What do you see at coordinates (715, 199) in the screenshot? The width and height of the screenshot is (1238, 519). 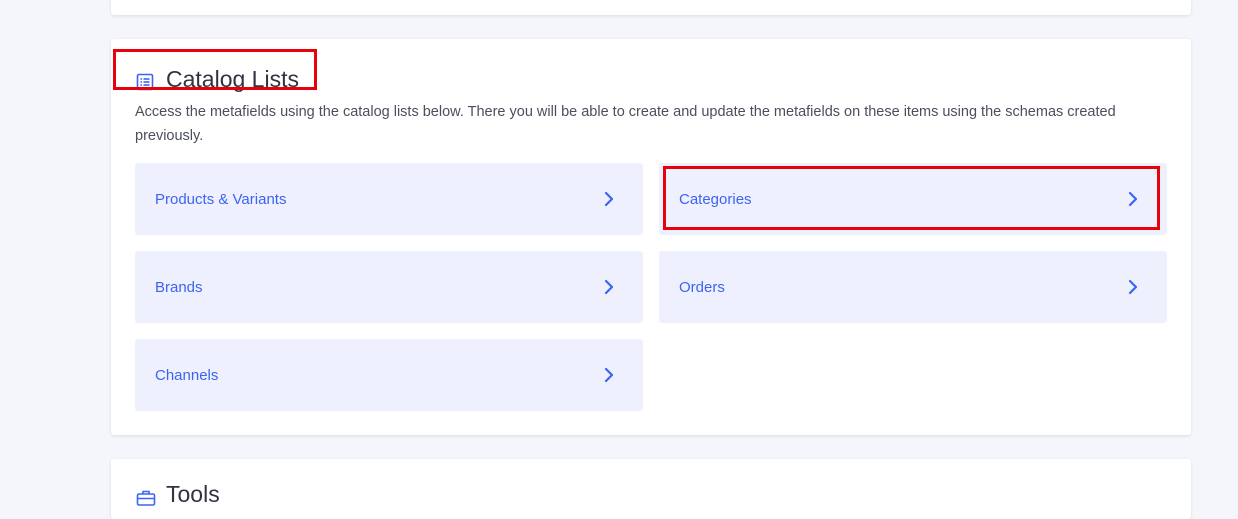 I see `catalog-item-label: Categories` at bounding box center [715, 199].